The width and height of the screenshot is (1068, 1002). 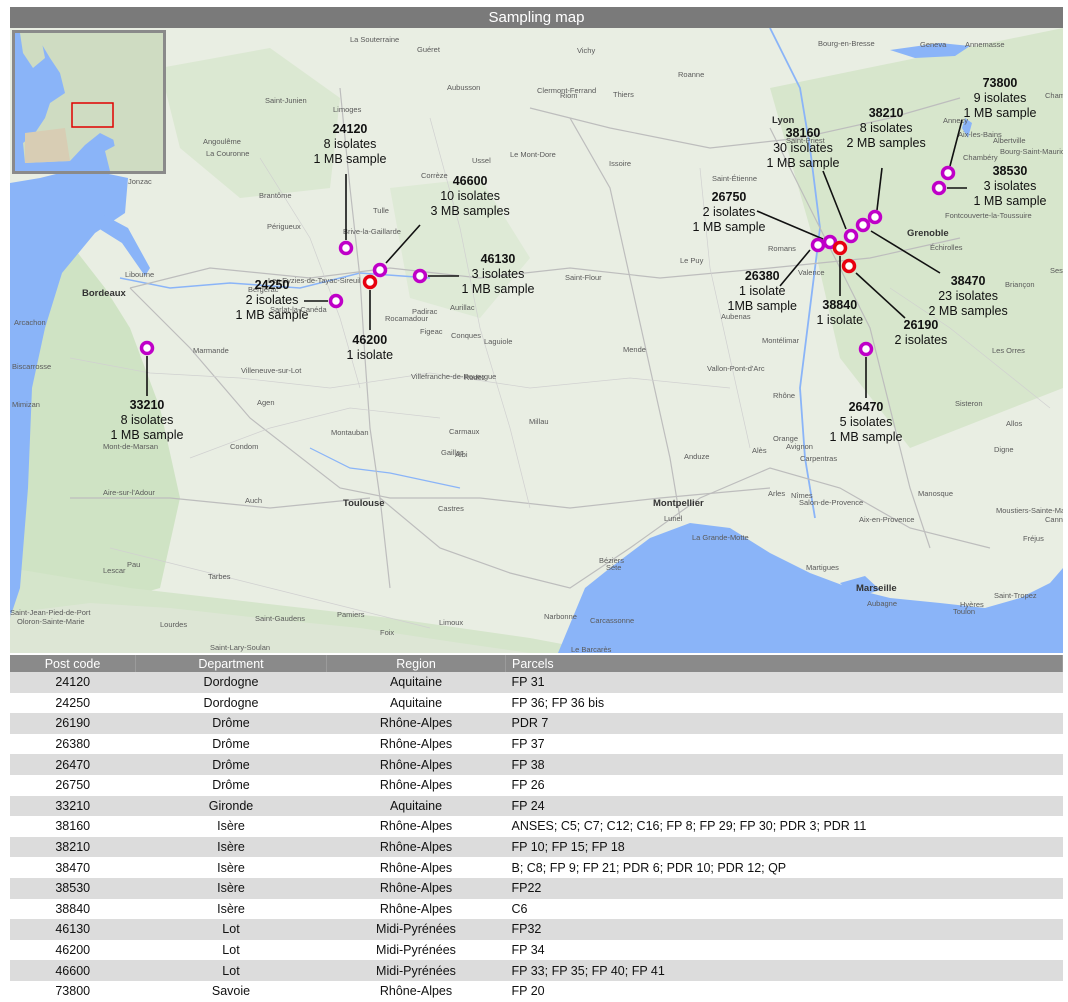 What do you see at coordinates (784, 888) in the screenshot?
I see `cell-parcels: FP22` at bounding box center [784, 888].